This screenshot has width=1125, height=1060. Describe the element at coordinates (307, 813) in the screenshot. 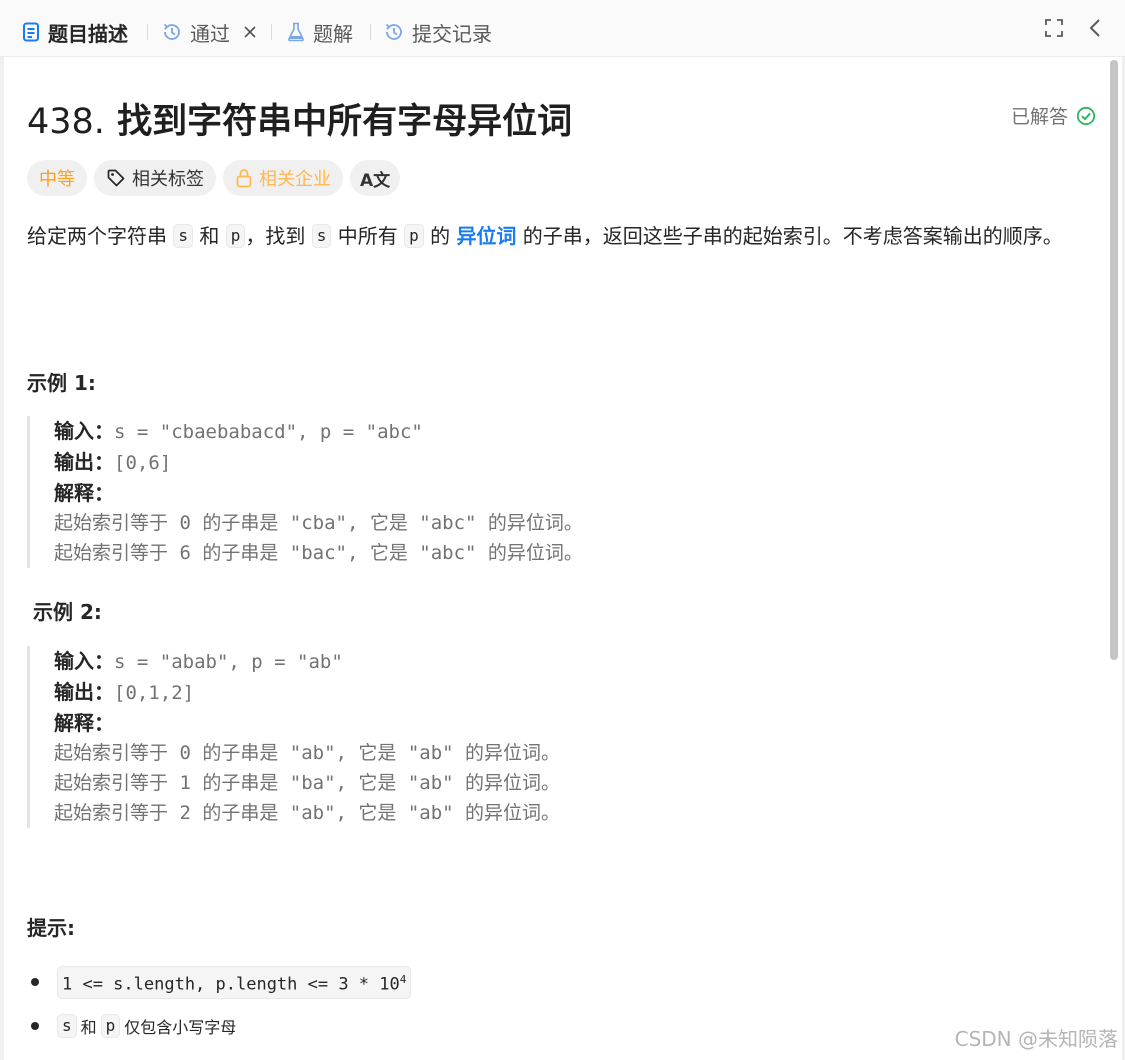

I see `explanation-line: 起始索引等于 2 的子串是 "ab", 它是 "ab" 的异位词。` at that location.